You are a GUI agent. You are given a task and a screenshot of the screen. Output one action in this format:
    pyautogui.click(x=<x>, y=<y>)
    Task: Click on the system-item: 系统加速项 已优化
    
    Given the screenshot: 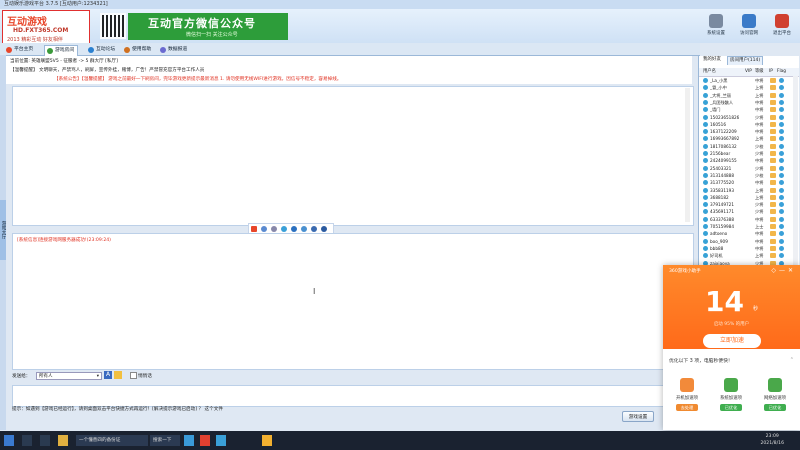 What is the action you would take?
    pyautogui.click(x=731, y=394)
    